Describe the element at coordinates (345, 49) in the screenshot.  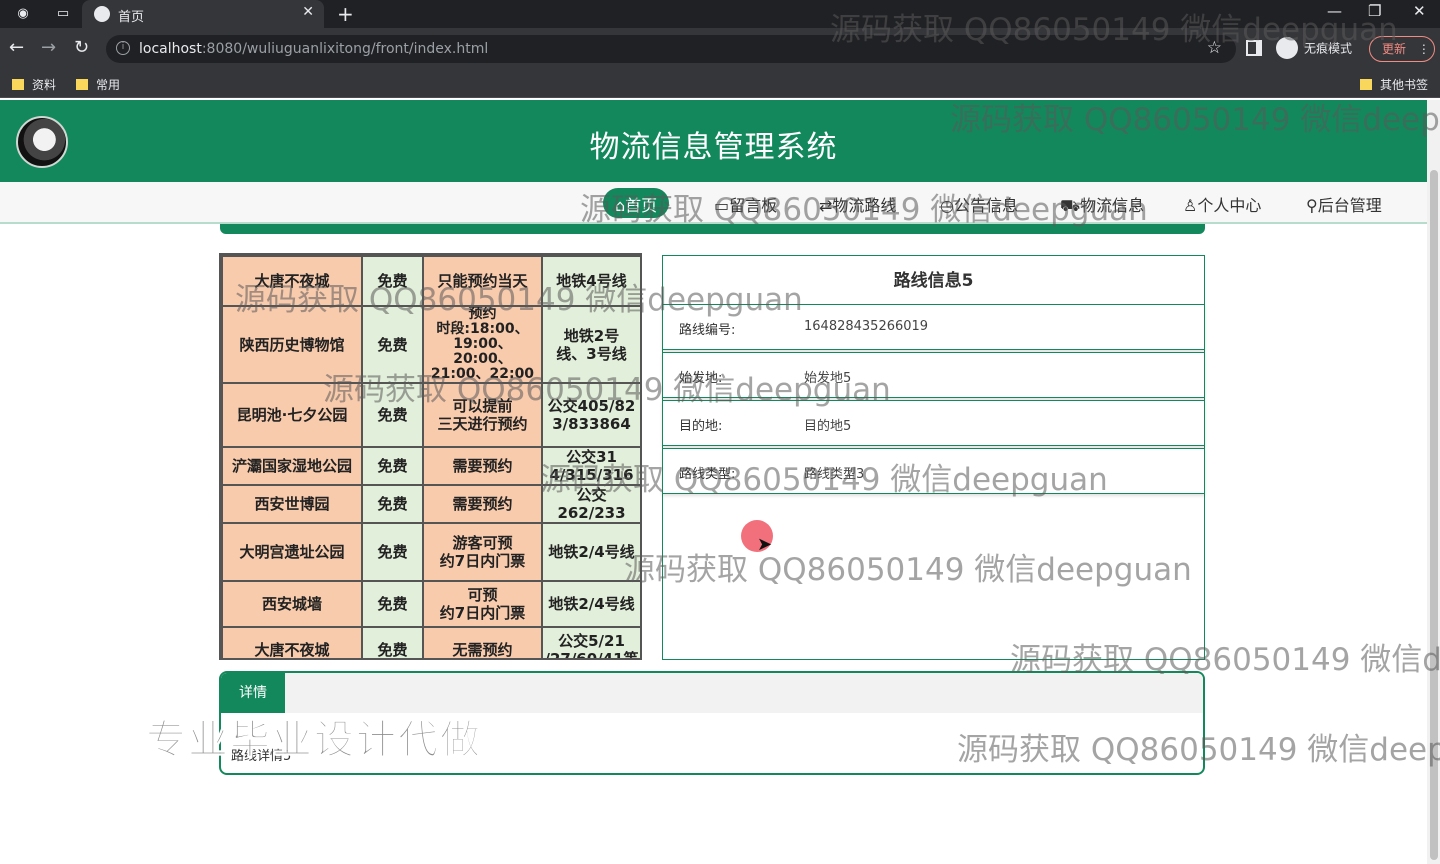
I see `url-path: :8080/wuliuguanlixitong/front/index.html` at that location.